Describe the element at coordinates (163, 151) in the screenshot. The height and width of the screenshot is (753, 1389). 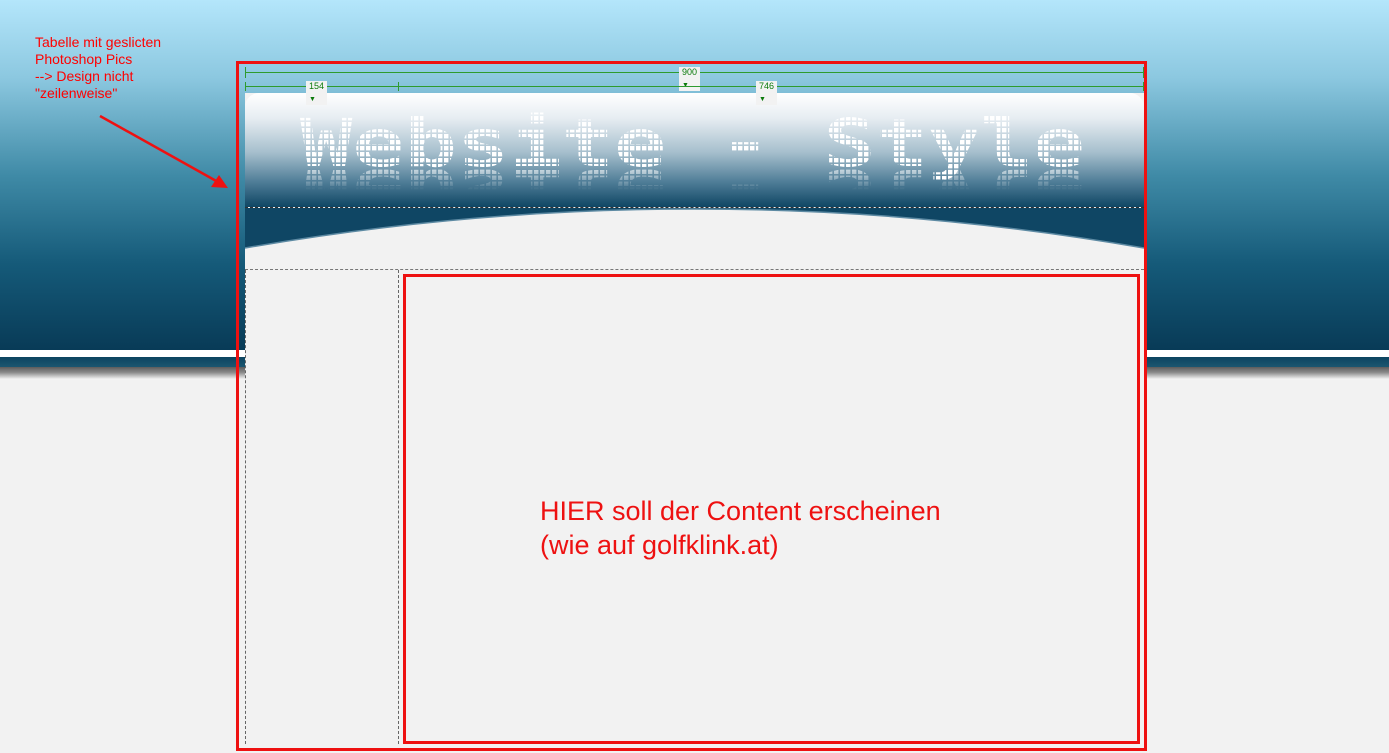
I see `annotation-arrow-icon` at that location.